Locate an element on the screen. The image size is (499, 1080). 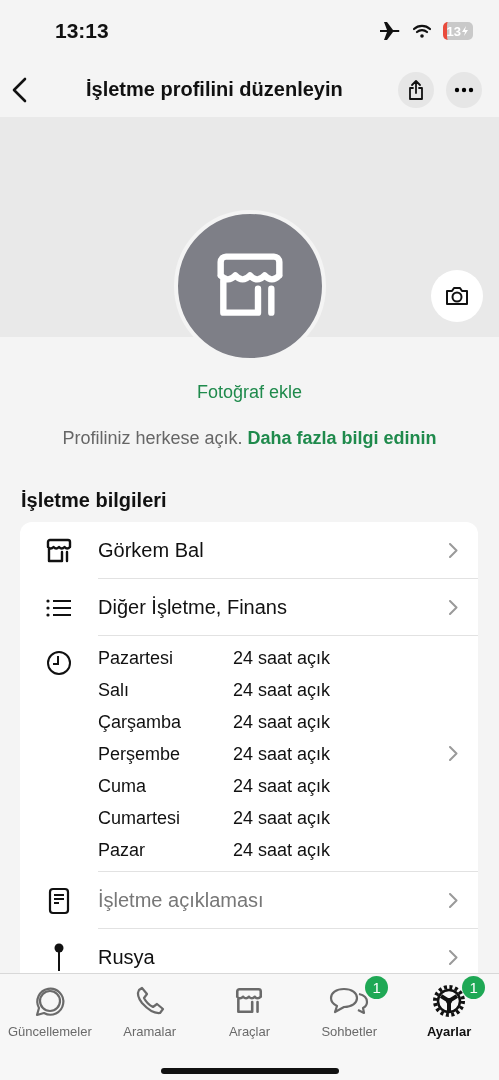
row-label: Rusya is located at coordinates (126, 957).